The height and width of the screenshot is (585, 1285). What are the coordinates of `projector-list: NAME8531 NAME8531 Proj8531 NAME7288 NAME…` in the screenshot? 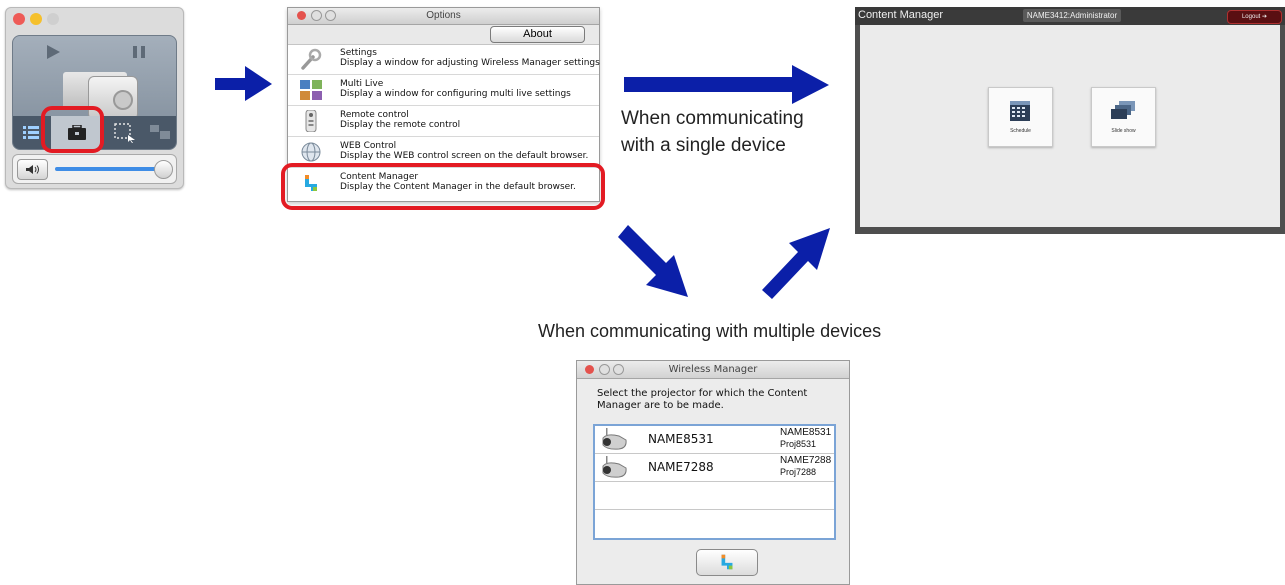 It's located at (714, 482).